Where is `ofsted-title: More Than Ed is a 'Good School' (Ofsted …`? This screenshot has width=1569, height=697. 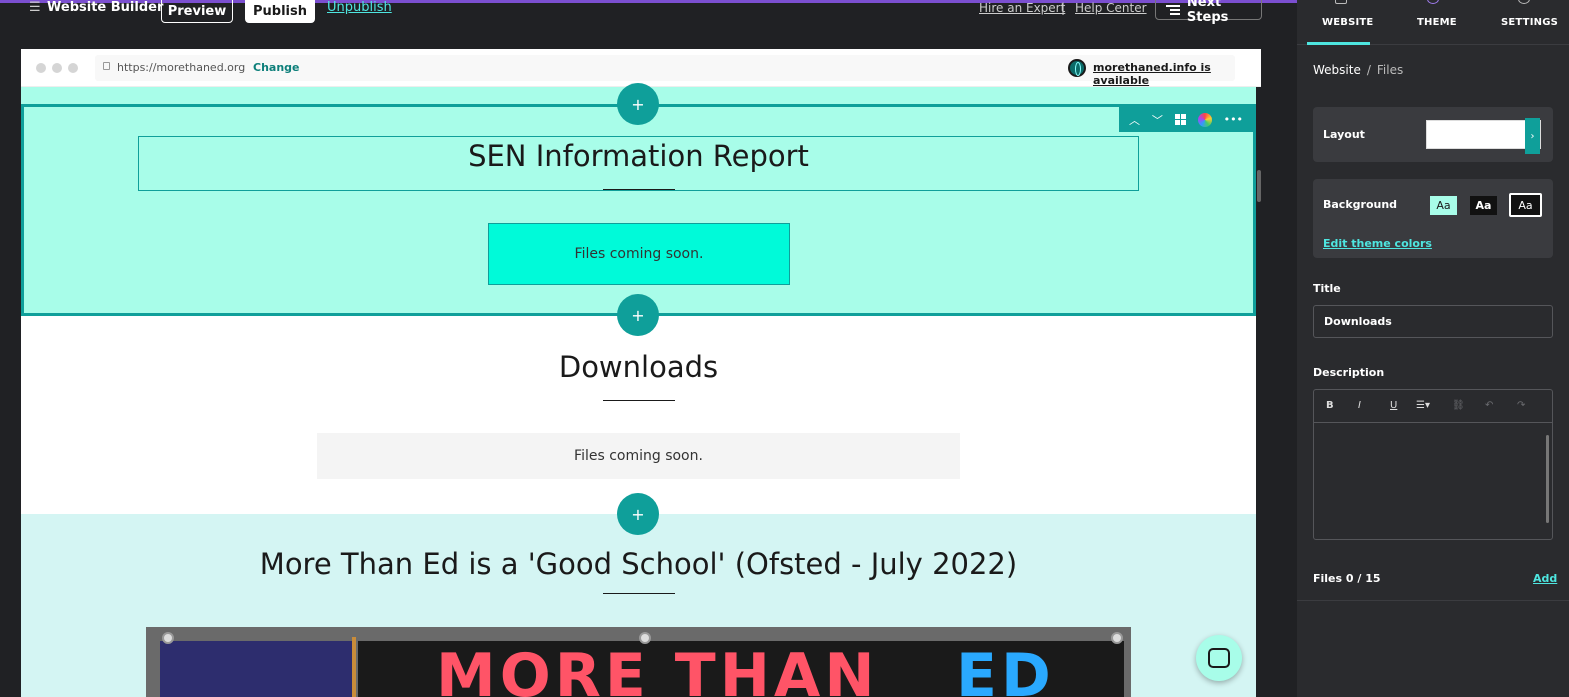 ofsted-title: More Than Ed is a 'Good School' (Ofsted … is located at coordinates (638, 564).